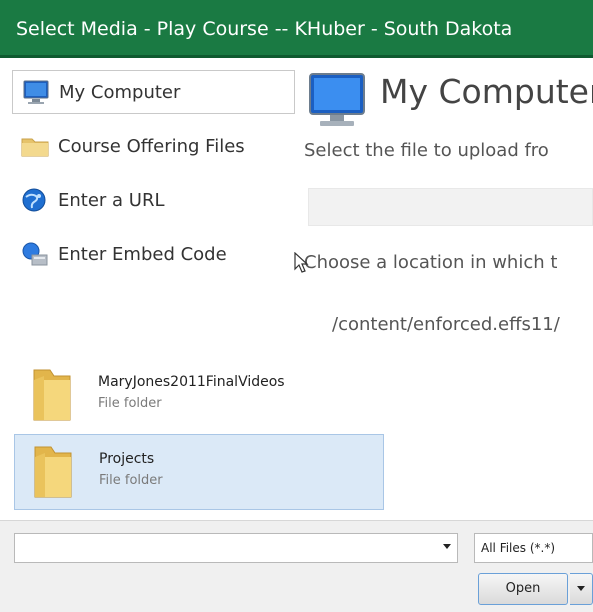  What do you see at coordinates (337, 103) in the screenshot?
I see `panel-title-icon` at bounding box center [337, 103].